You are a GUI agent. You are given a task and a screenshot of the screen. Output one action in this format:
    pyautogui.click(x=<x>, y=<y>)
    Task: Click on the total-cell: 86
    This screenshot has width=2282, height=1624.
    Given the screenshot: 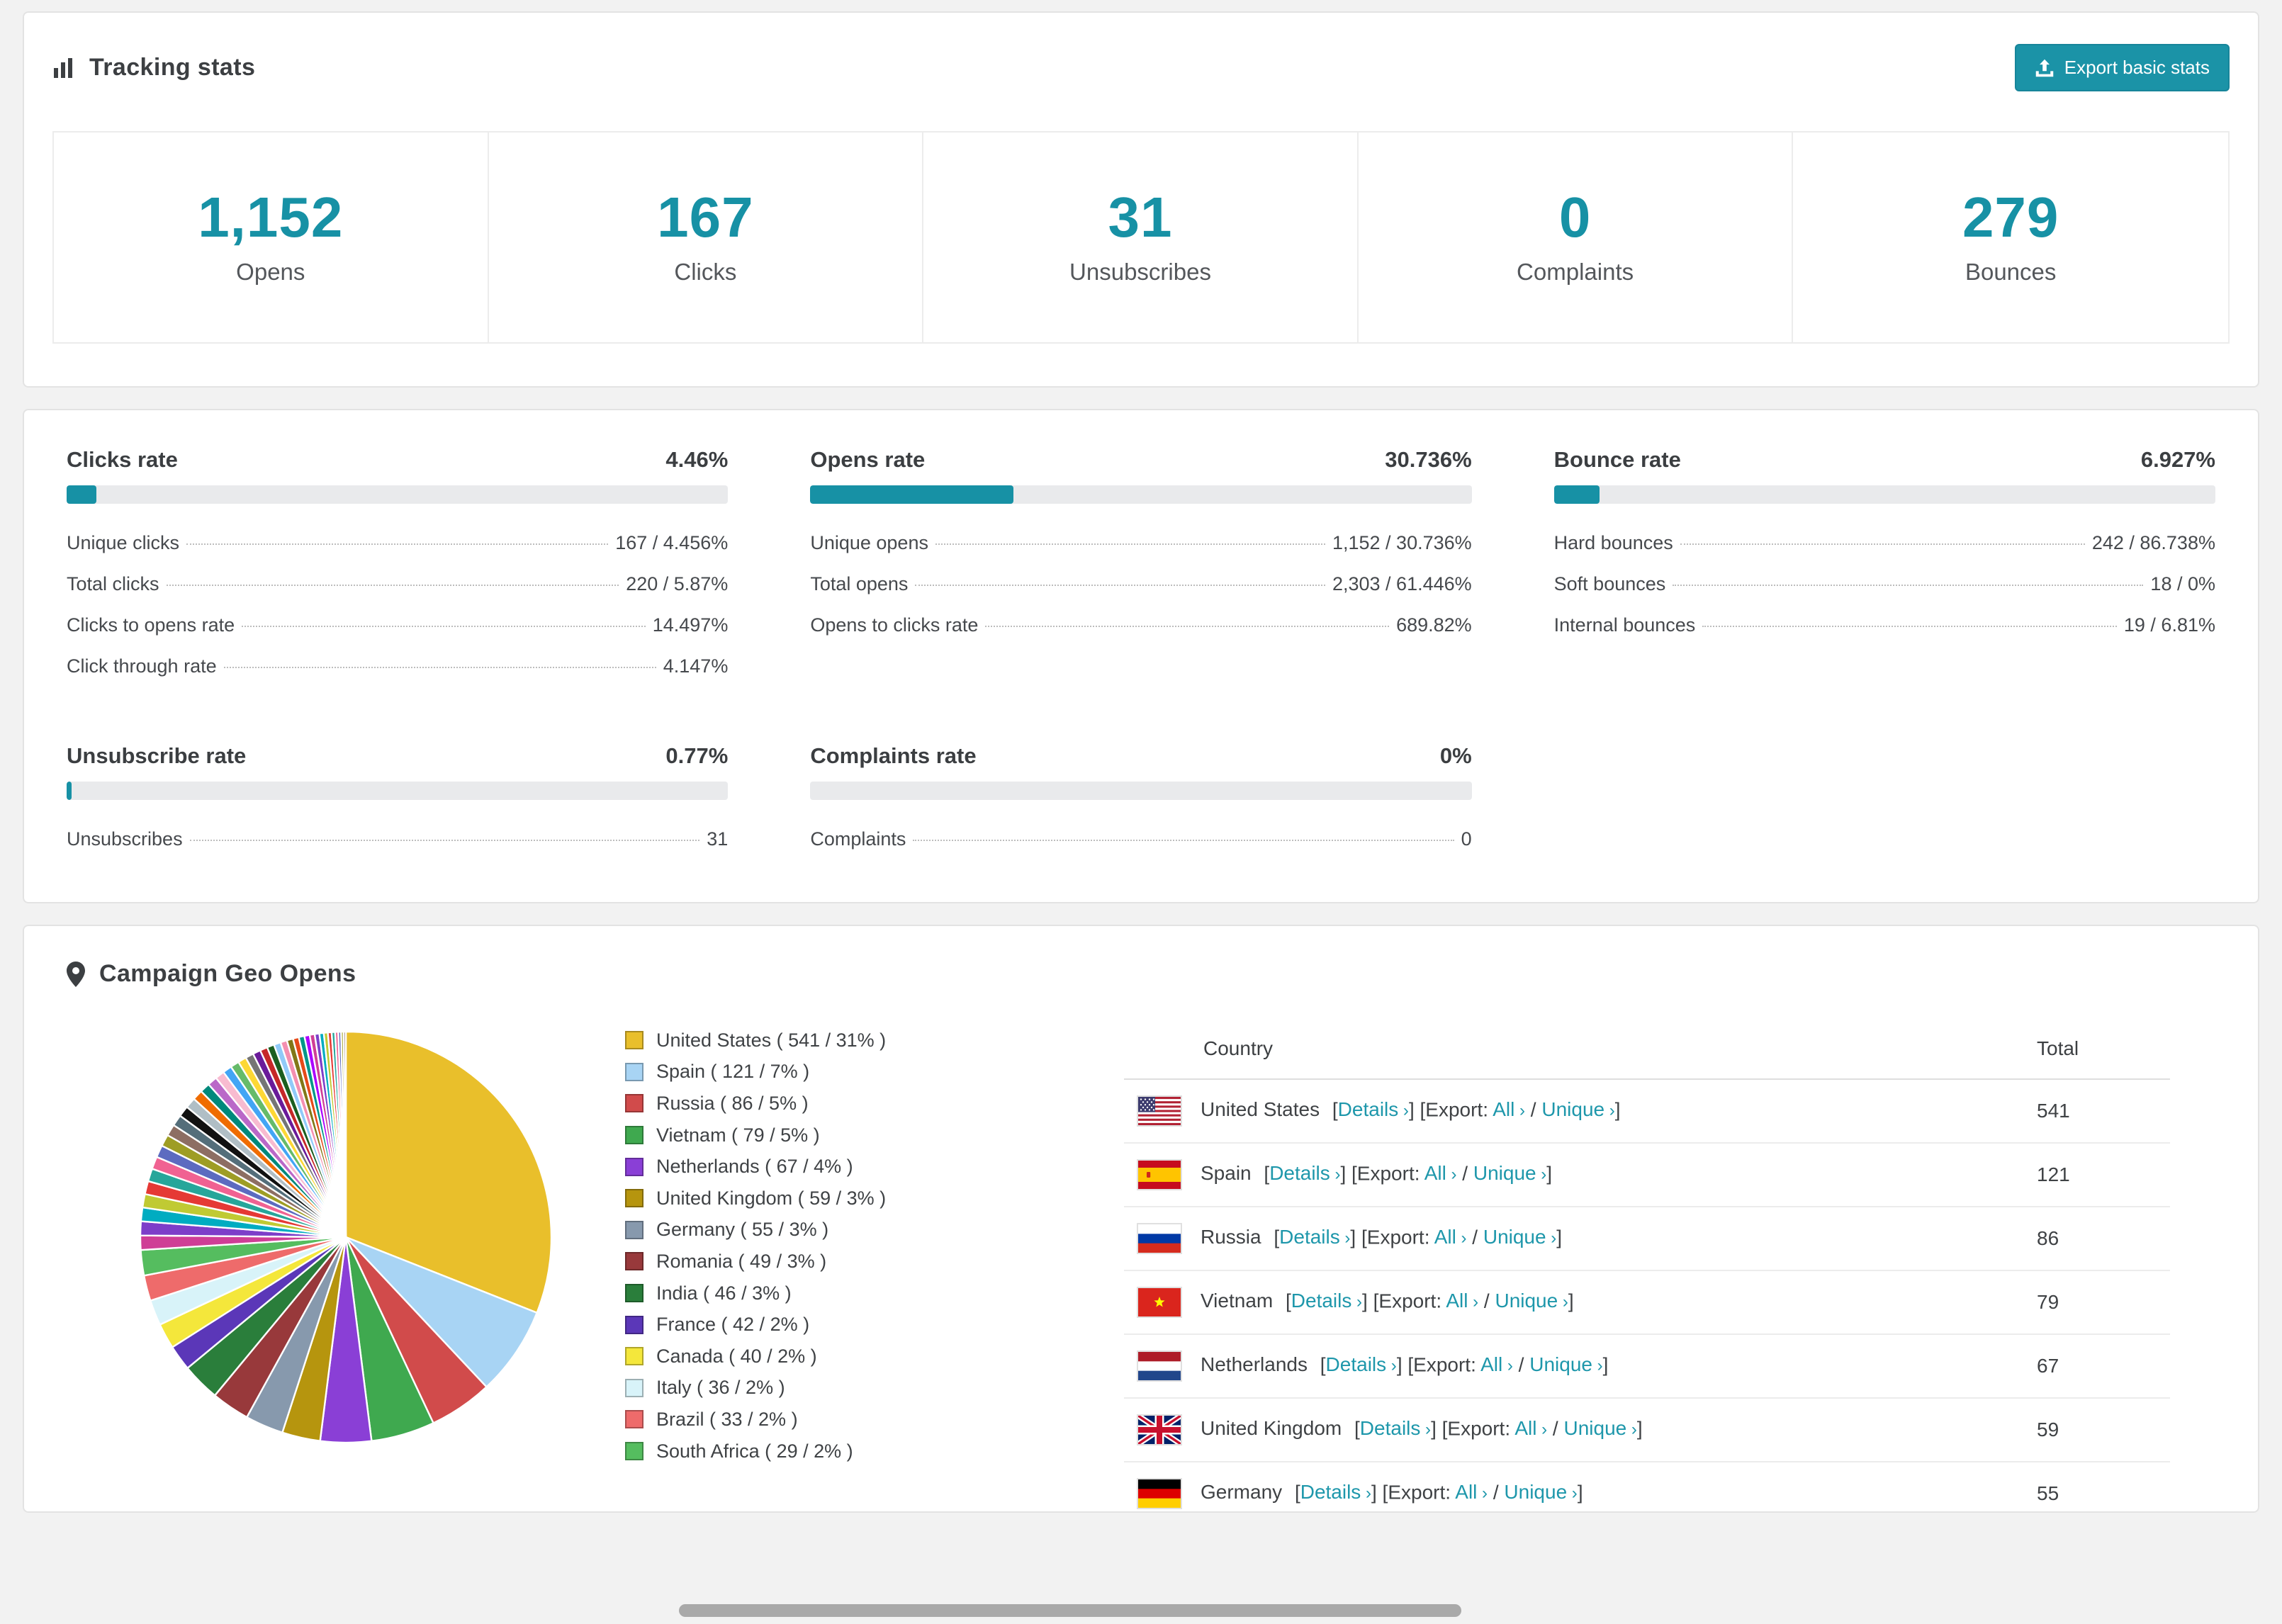 What is the action you would take?
    pyautogui.click(x=2096, y=1239)
    